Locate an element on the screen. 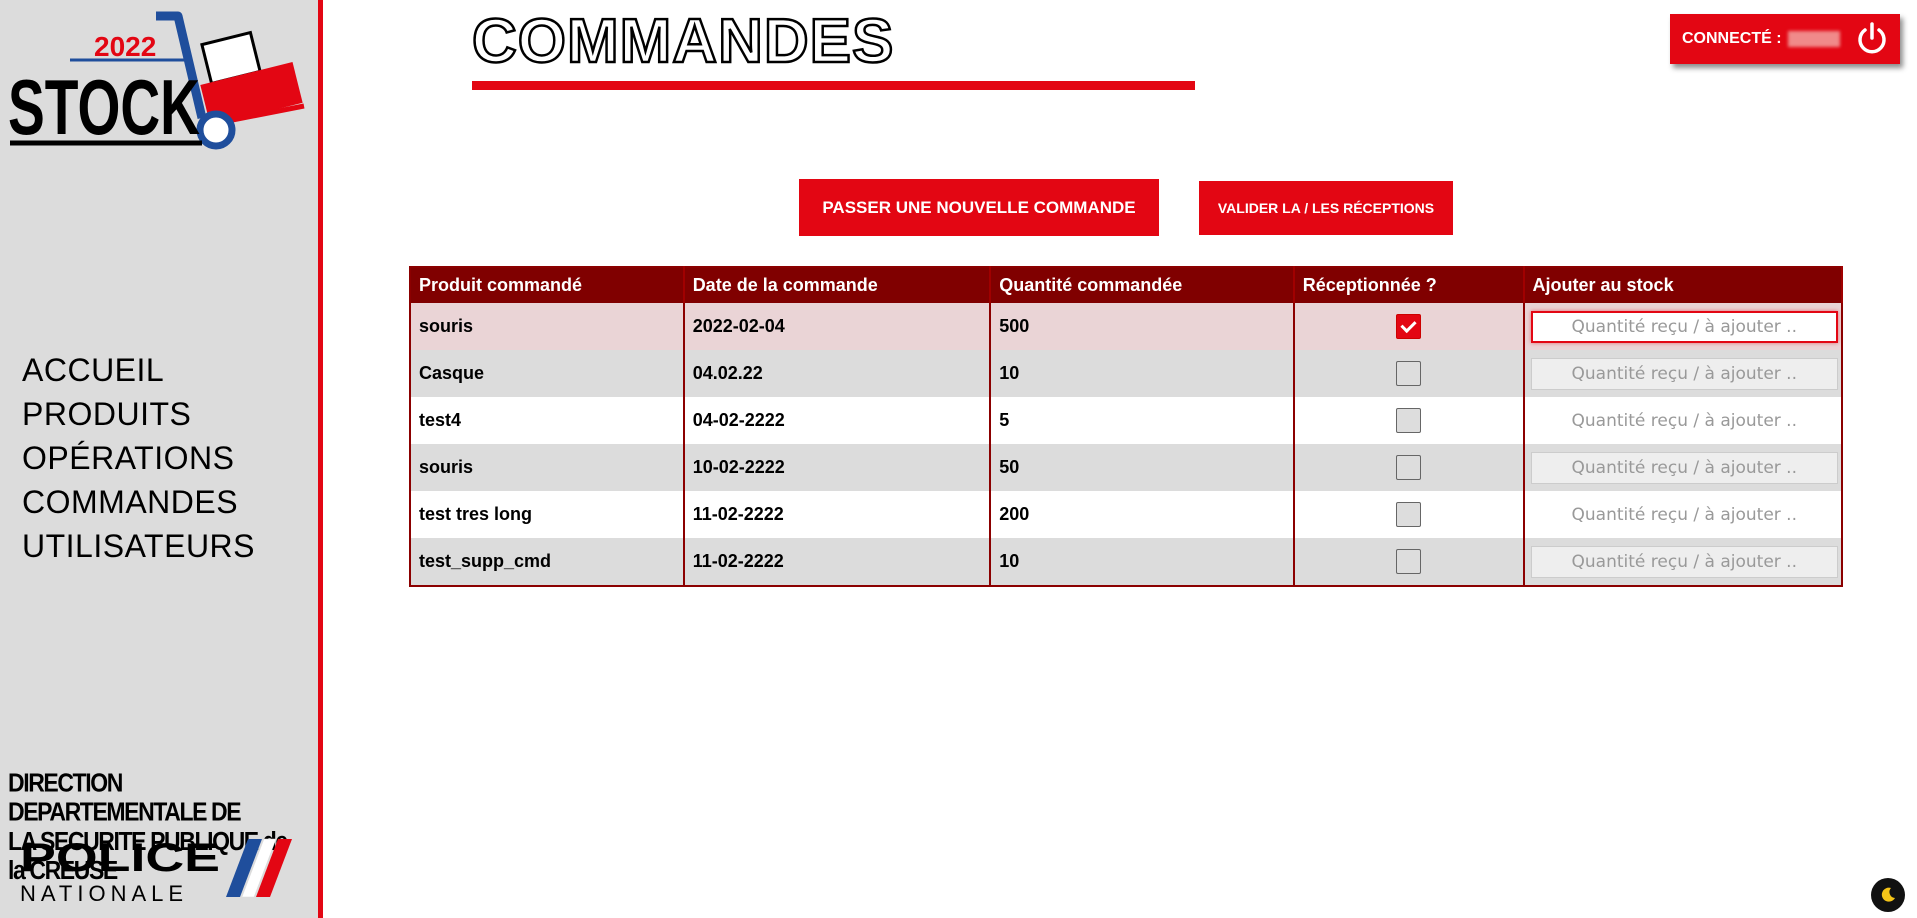 This screenshot has width=1917, height=918. nav-item-accueil: ACCUEIL is located at coordinates (138, 370).